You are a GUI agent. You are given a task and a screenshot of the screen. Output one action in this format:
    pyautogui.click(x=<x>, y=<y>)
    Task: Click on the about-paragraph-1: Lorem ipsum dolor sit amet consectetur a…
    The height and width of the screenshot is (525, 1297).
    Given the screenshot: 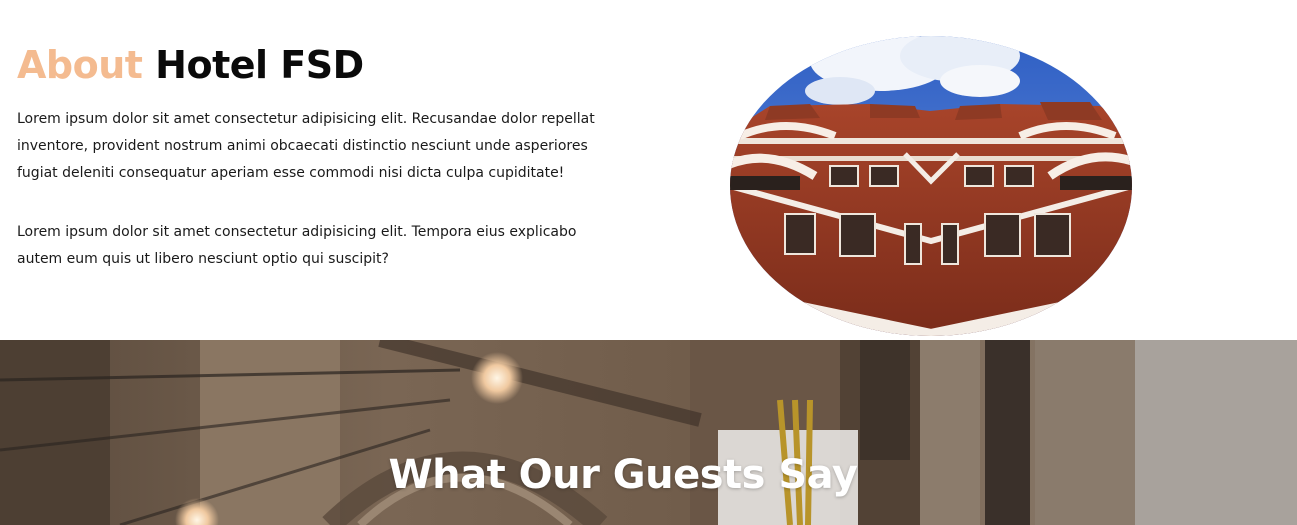 What is the action you would take?
    pyautogui.click(x=306, y=146)
    